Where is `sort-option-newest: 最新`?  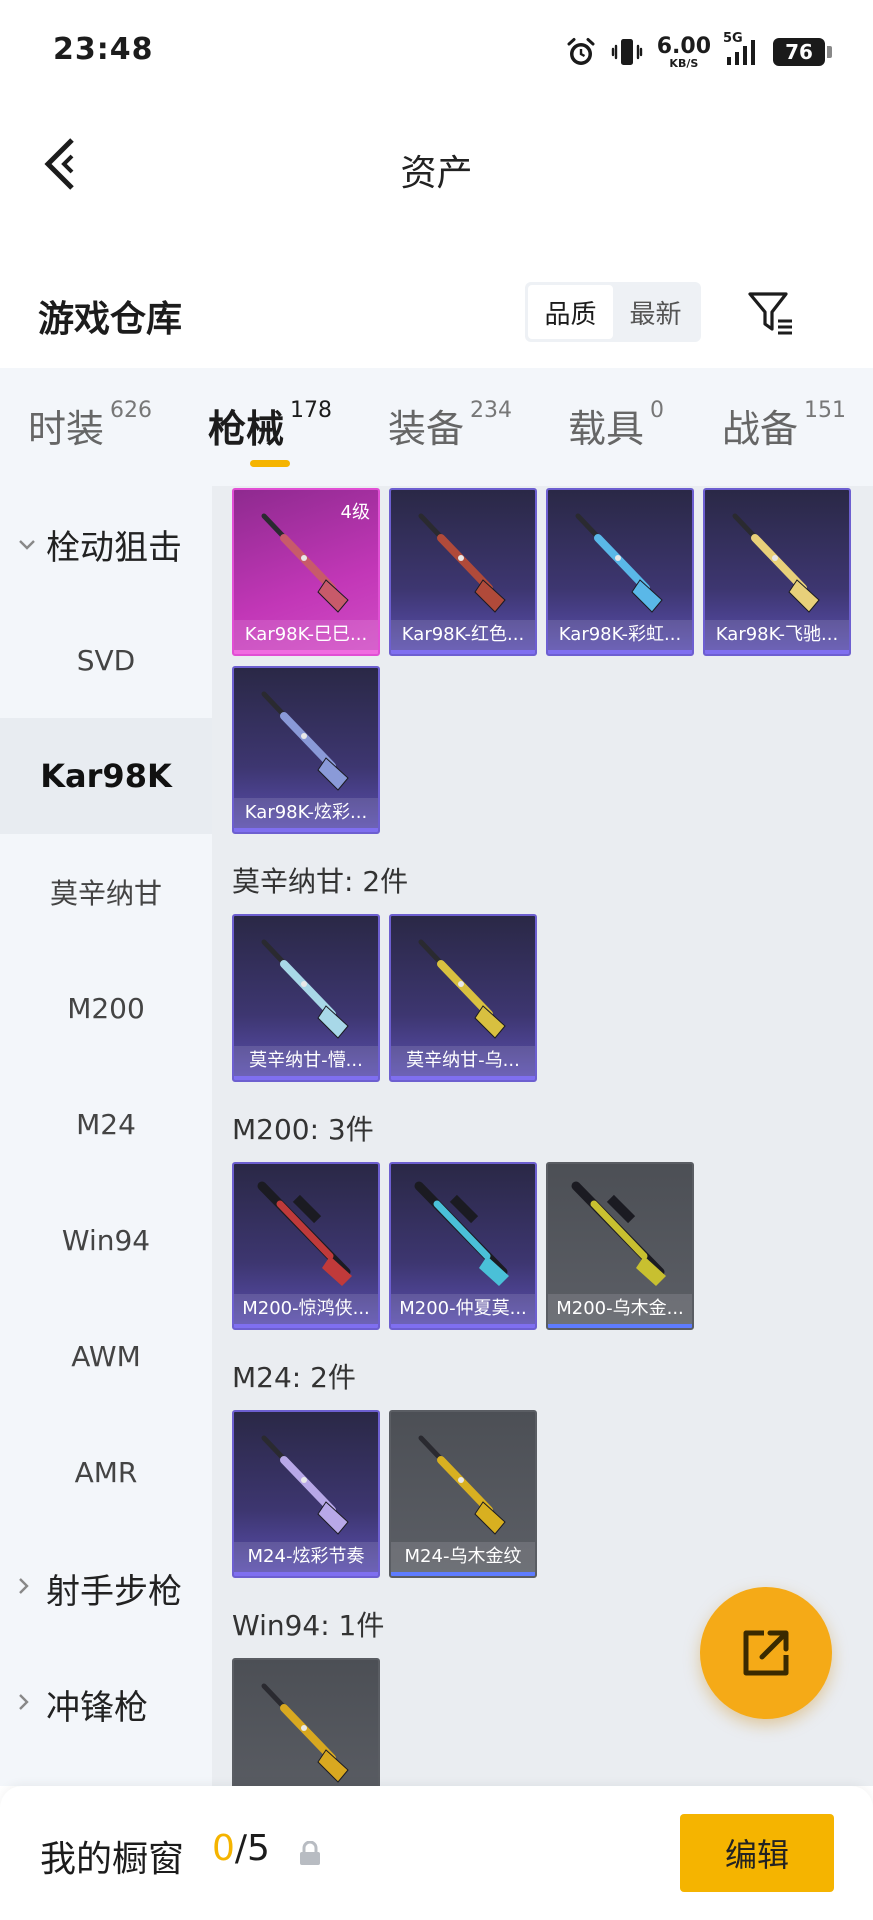 sort-option-newest: 最新 is located at coordinates (655, 312).